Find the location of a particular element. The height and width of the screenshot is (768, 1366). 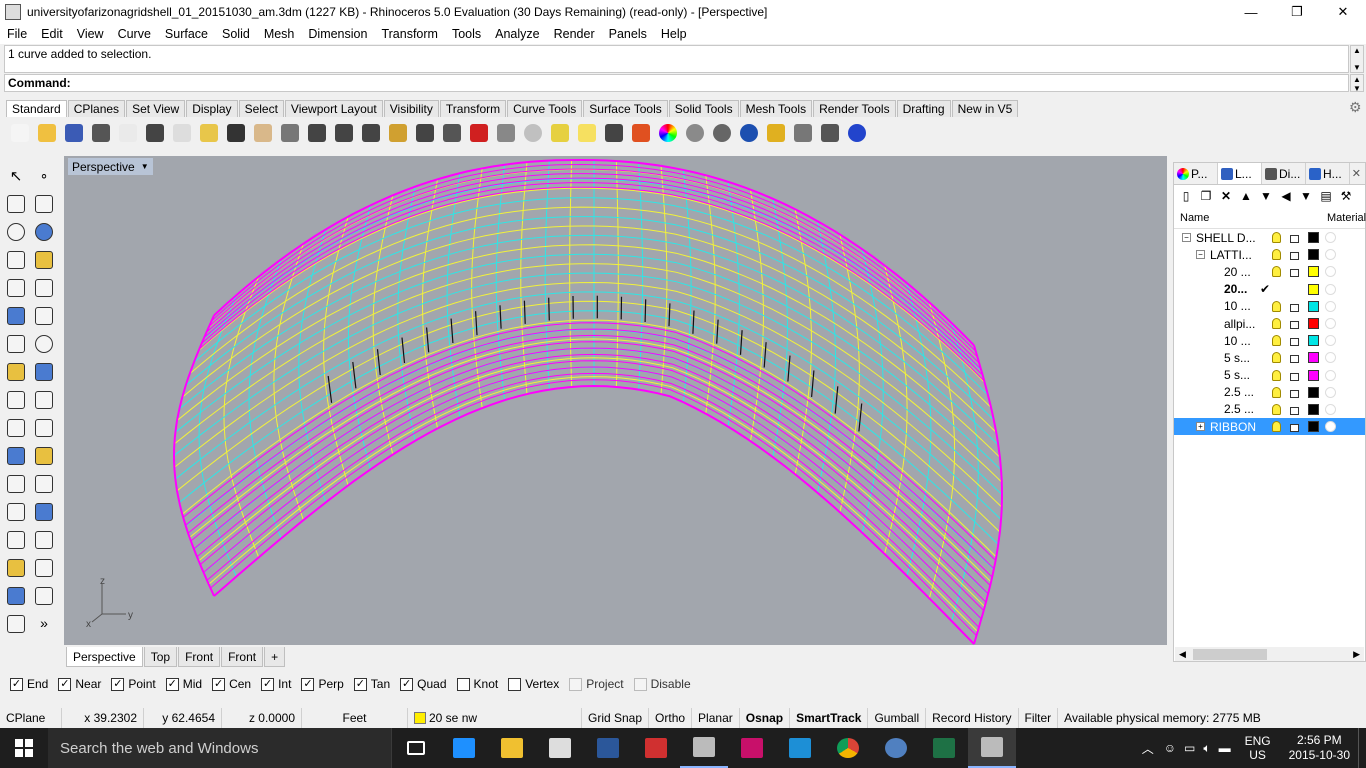

cut-button is located at coordinates (154, 133).